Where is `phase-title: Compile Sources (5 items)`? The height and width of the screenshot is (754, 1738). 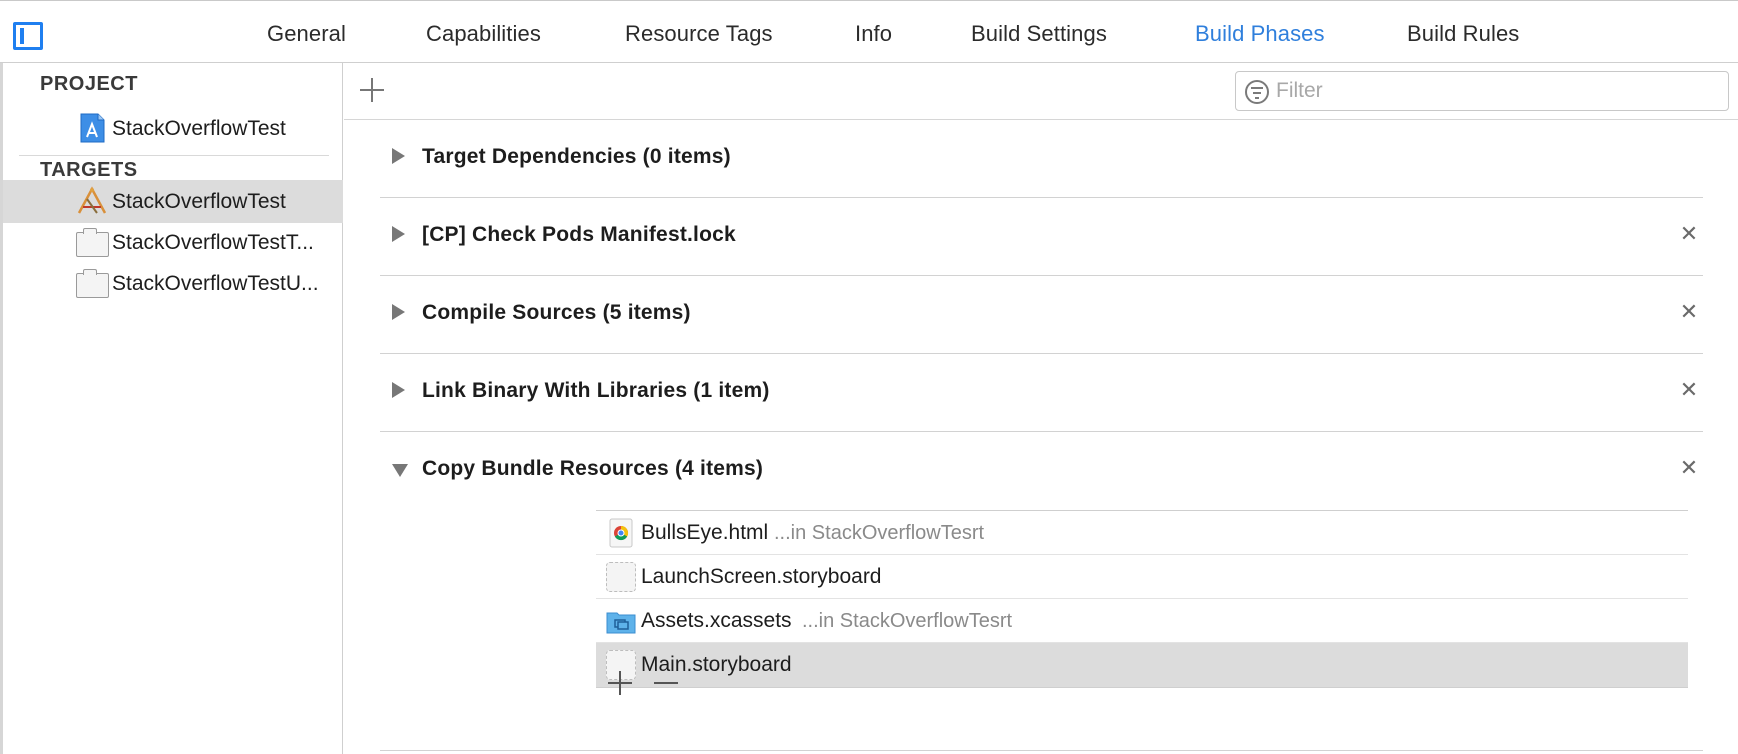
phase-title: Compile Sources (5 items) is located at coordinates (556, 313).